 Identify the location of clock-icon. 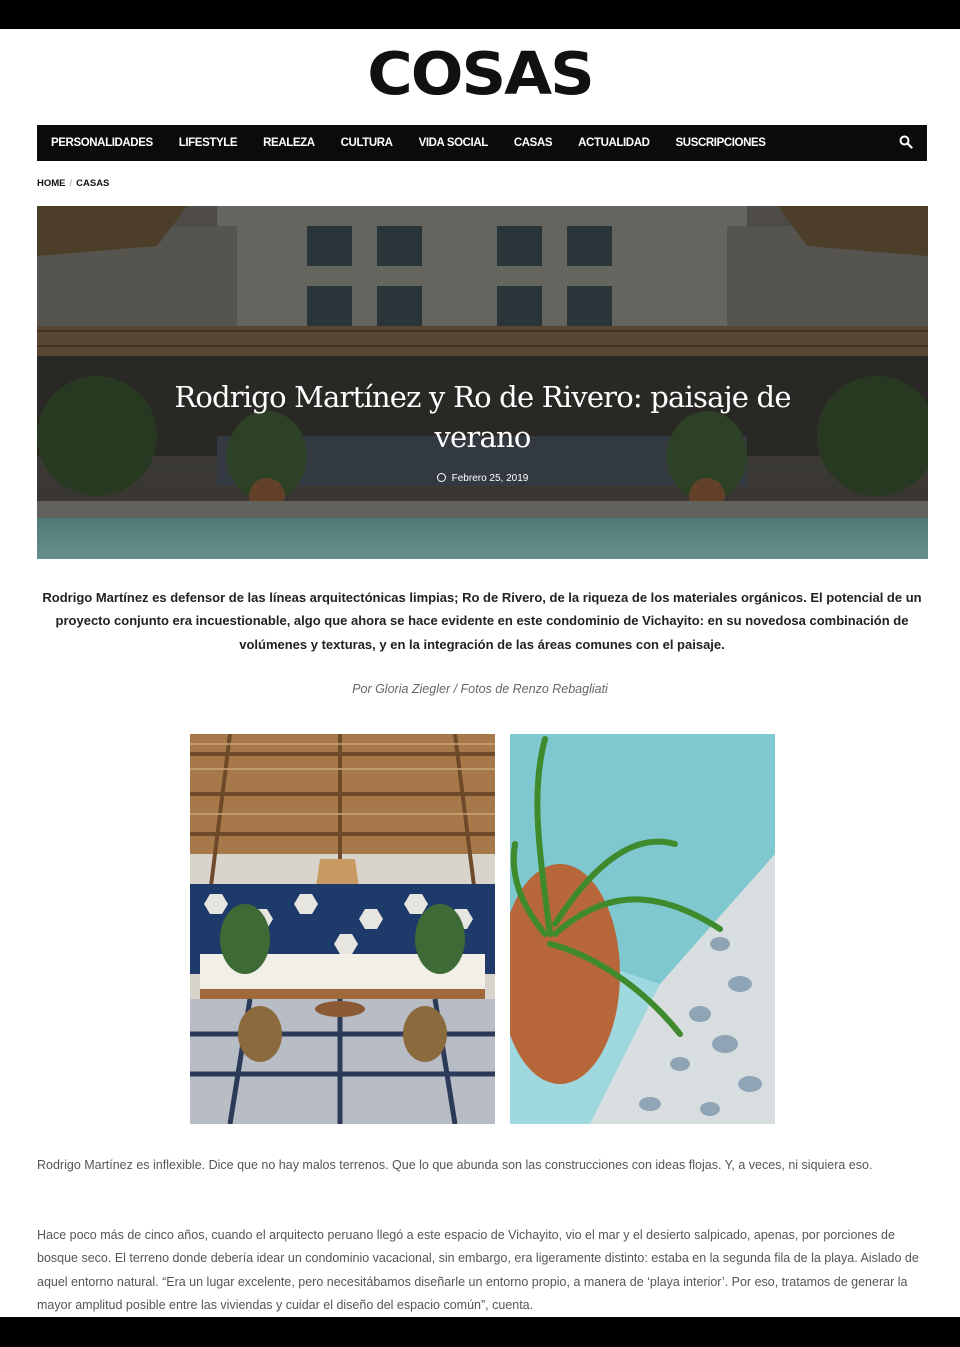
(441, 477).